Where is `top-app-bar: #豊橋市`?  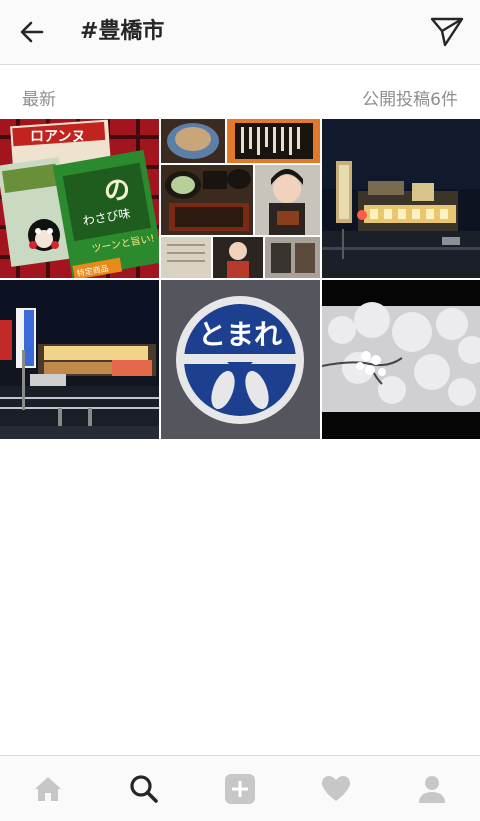 top-app-bar: #豊橋市 is located at coordinates (240, 32).